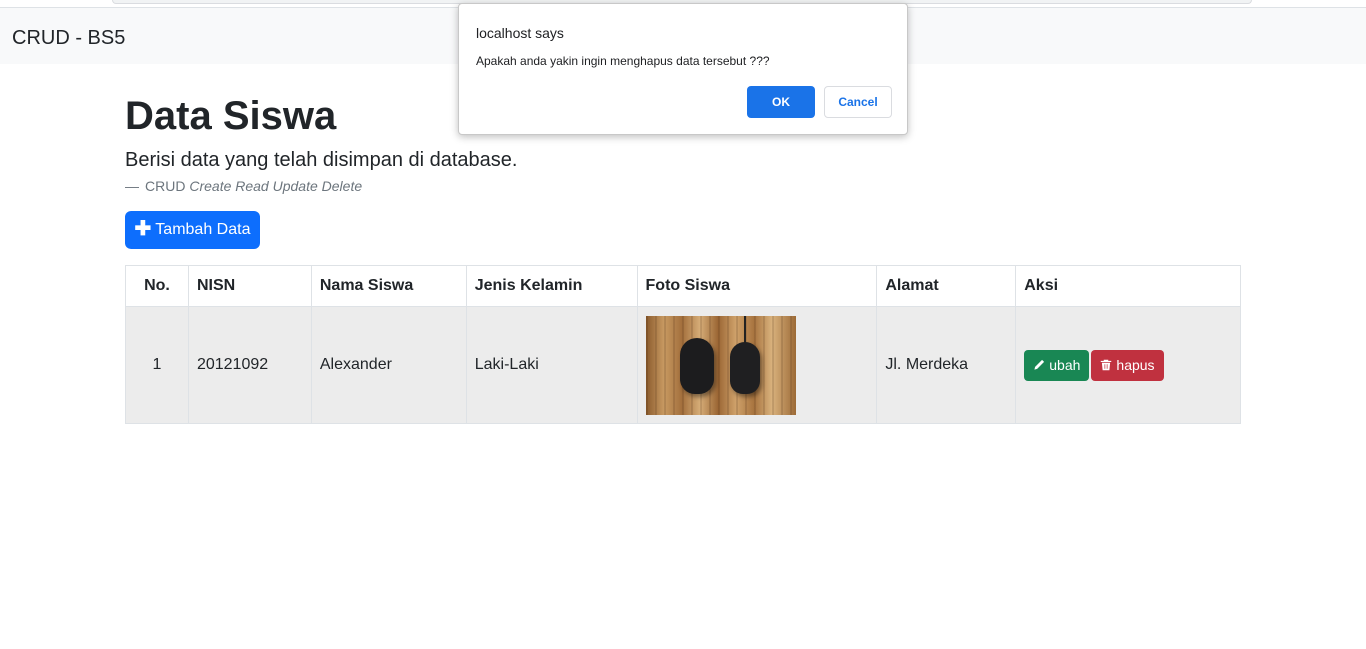 The height and width of the screenshot is (649, 1366). What do you see at coordinates (744, 367) in the screenshot?
I see `mouse-right` at bounding box center [744, 367].